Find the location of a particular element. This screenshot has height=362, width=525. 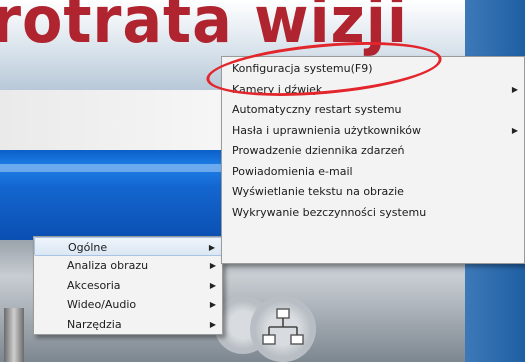

menu-item-wyswietlanie-tekstu: Wyświetlanie tekstu na obrazie is located at coordinates (373, 192).